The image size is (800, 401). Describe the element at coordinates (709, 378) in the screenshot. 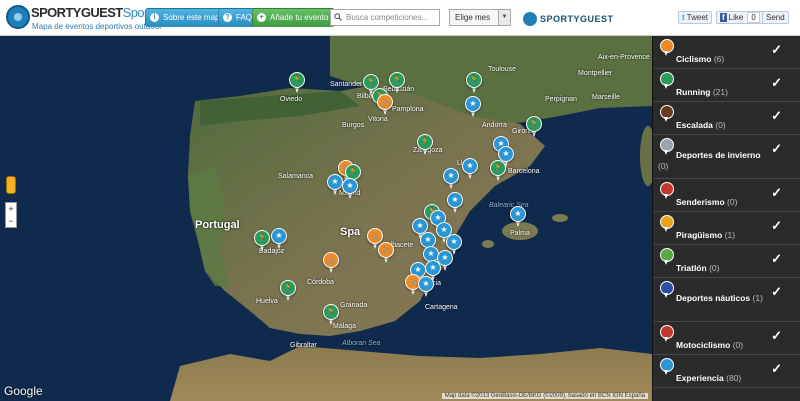

I see `category-label: Experiencia (80)` at that location.